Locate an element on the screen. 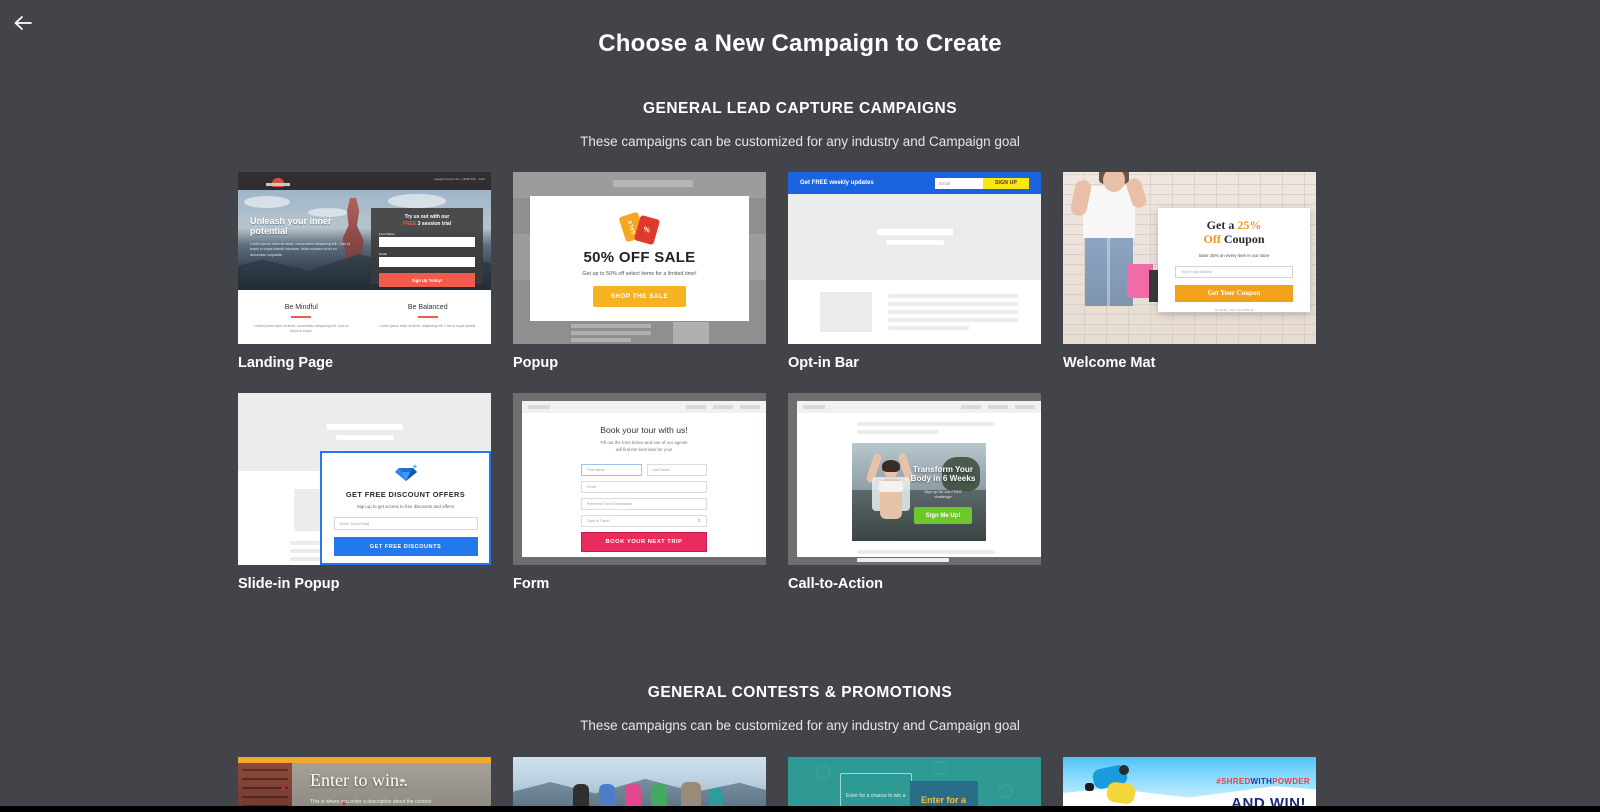 Image resolution: width=1600 pixels, height=812 pixels. ob-bar-text: Get FREE weekly updates is located at coordinates (837, 183).